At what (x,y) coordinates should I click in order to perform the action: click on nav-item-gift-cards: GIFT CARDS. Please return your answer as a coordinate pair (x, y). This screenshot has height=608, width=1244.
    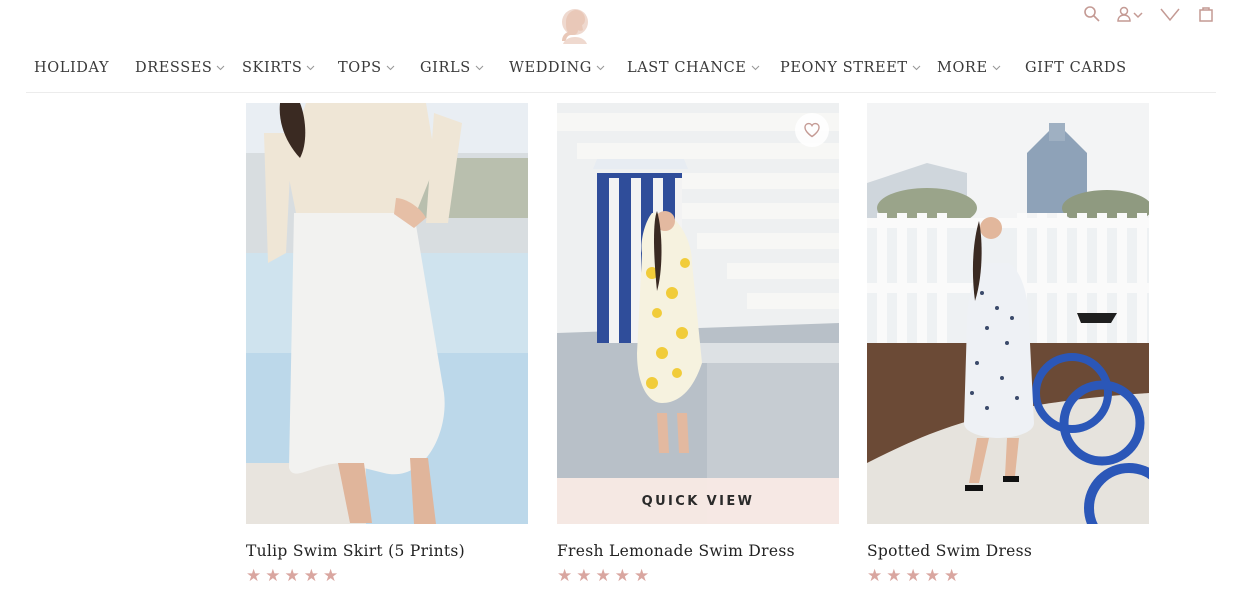
    Looking at the image, I should click on (1076, 68).